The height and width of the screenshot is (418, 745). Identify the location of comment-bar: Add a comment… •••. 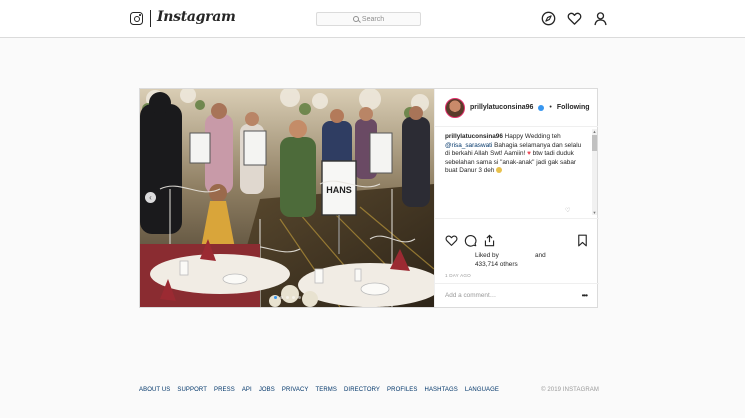
(517, 295).